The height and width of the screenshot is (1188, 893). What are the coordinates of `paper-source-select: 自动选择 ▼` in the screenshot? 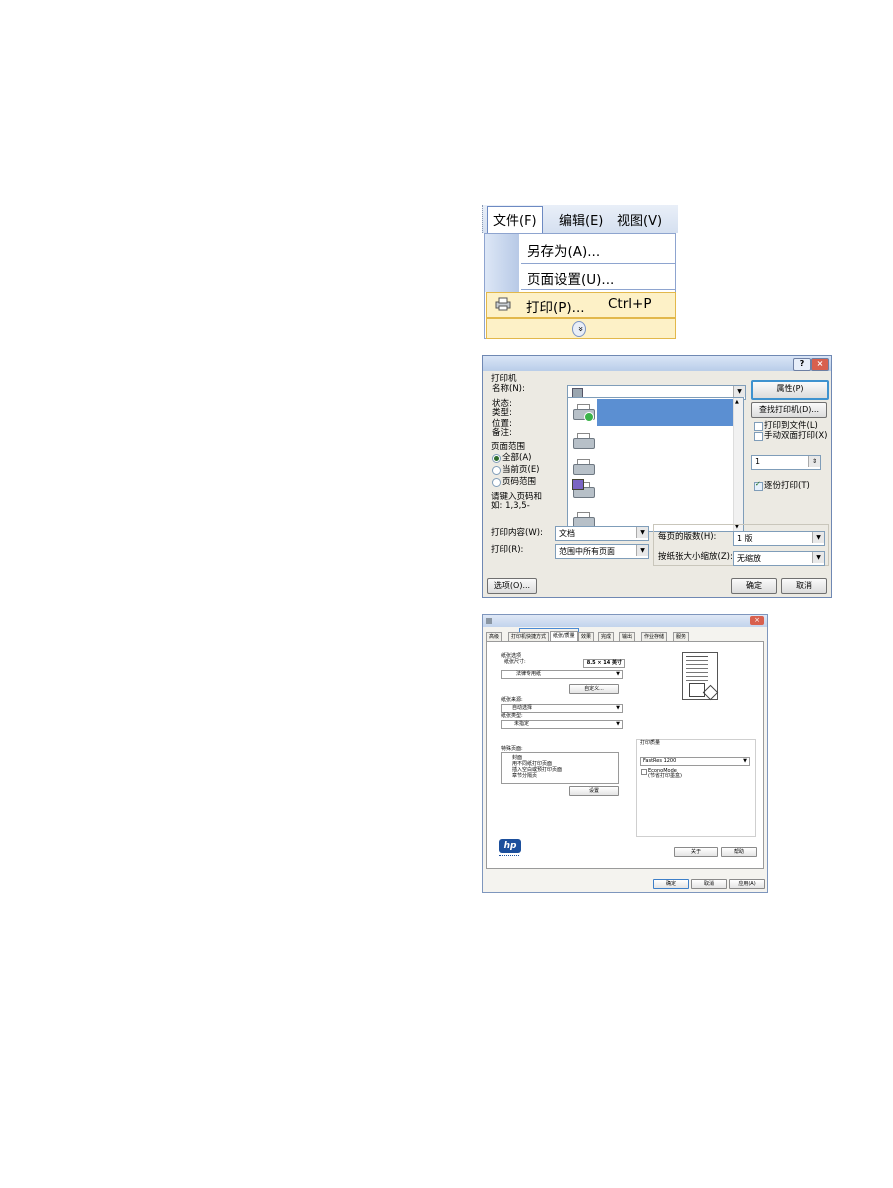 It's located at (562, 708).